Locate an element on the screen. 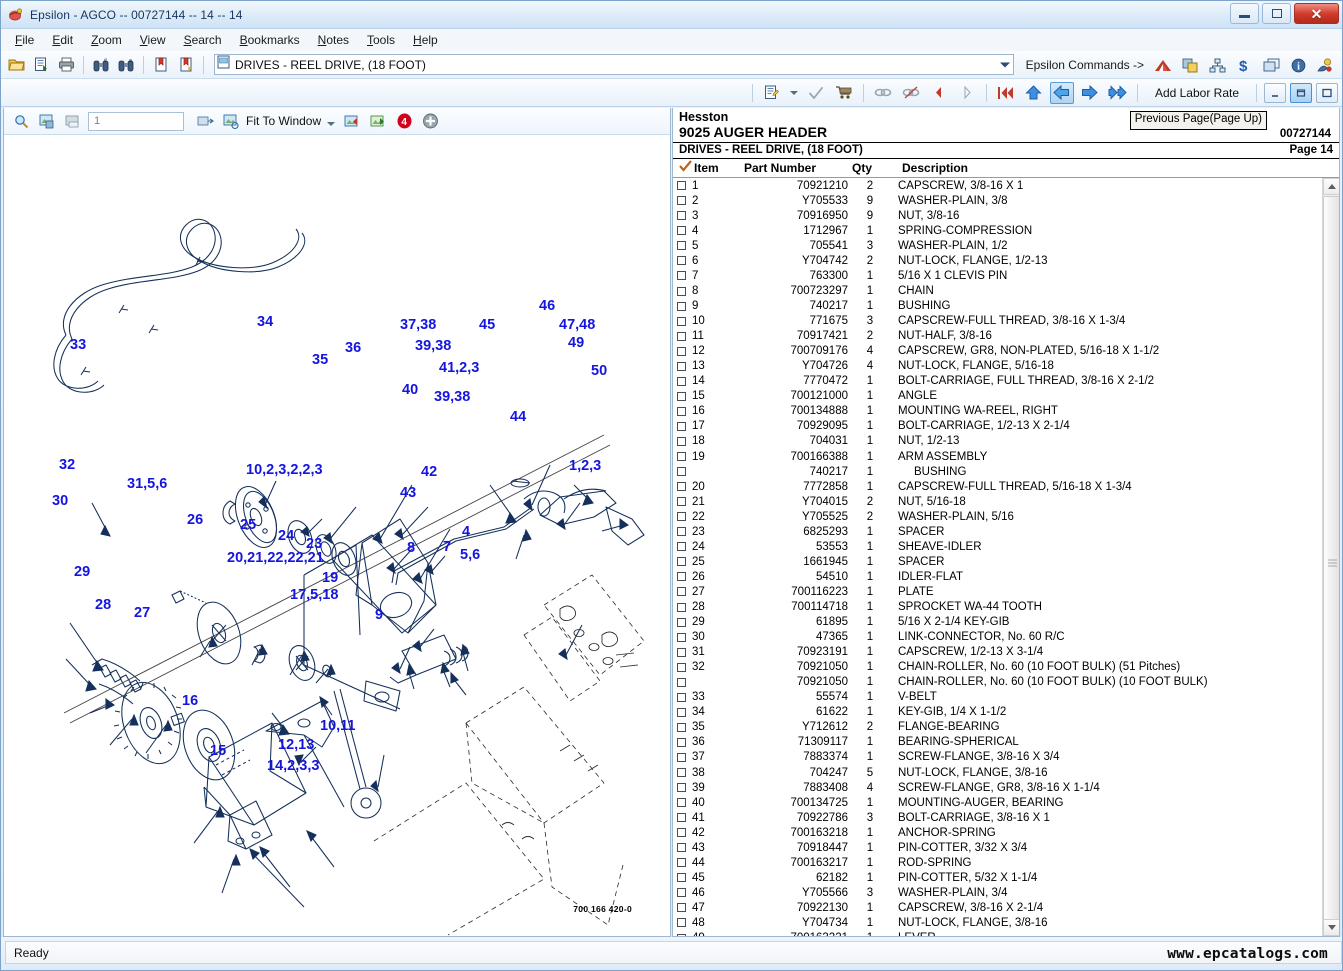 This screenshot has width=1343, height=971. callout-24: 24 is located at coordinates (286, 536).